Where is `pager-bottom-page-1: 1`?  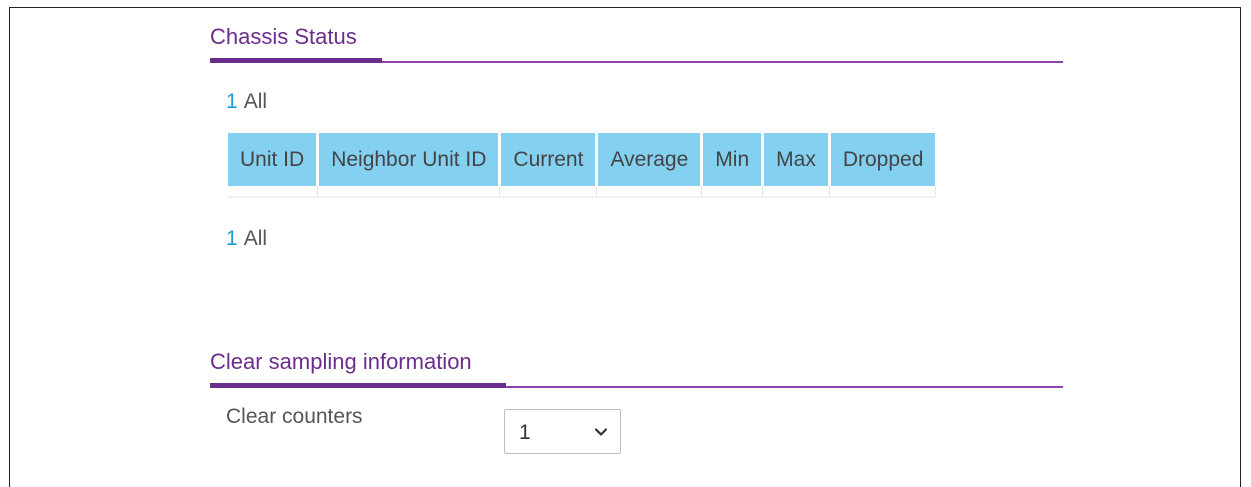 pager-bottom-page-1: 1 is located at coordinates (232, 238).